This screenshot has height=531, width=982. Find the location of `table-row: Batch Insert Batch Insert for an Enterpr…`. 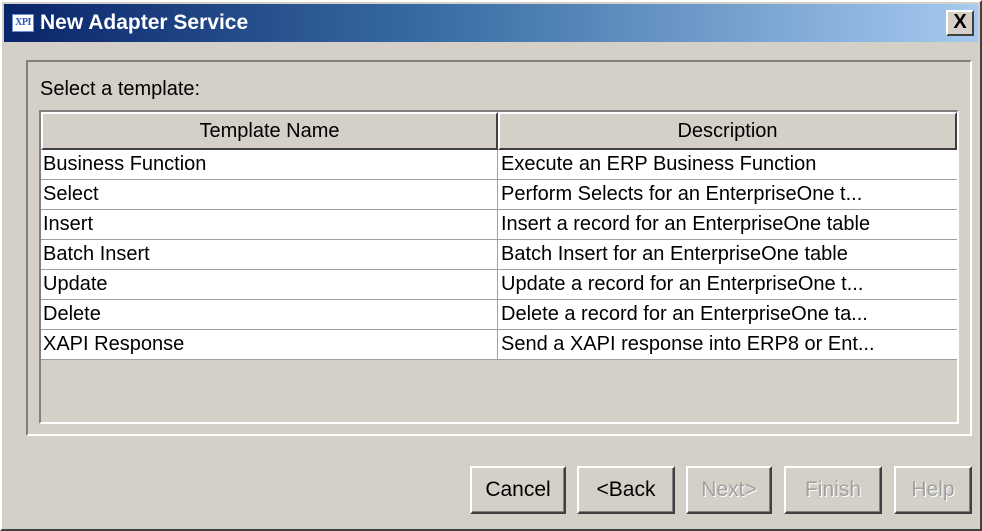

table-row: Batch Insert Batch Insert for an Enterpr… is located at coordinates (499, 255).